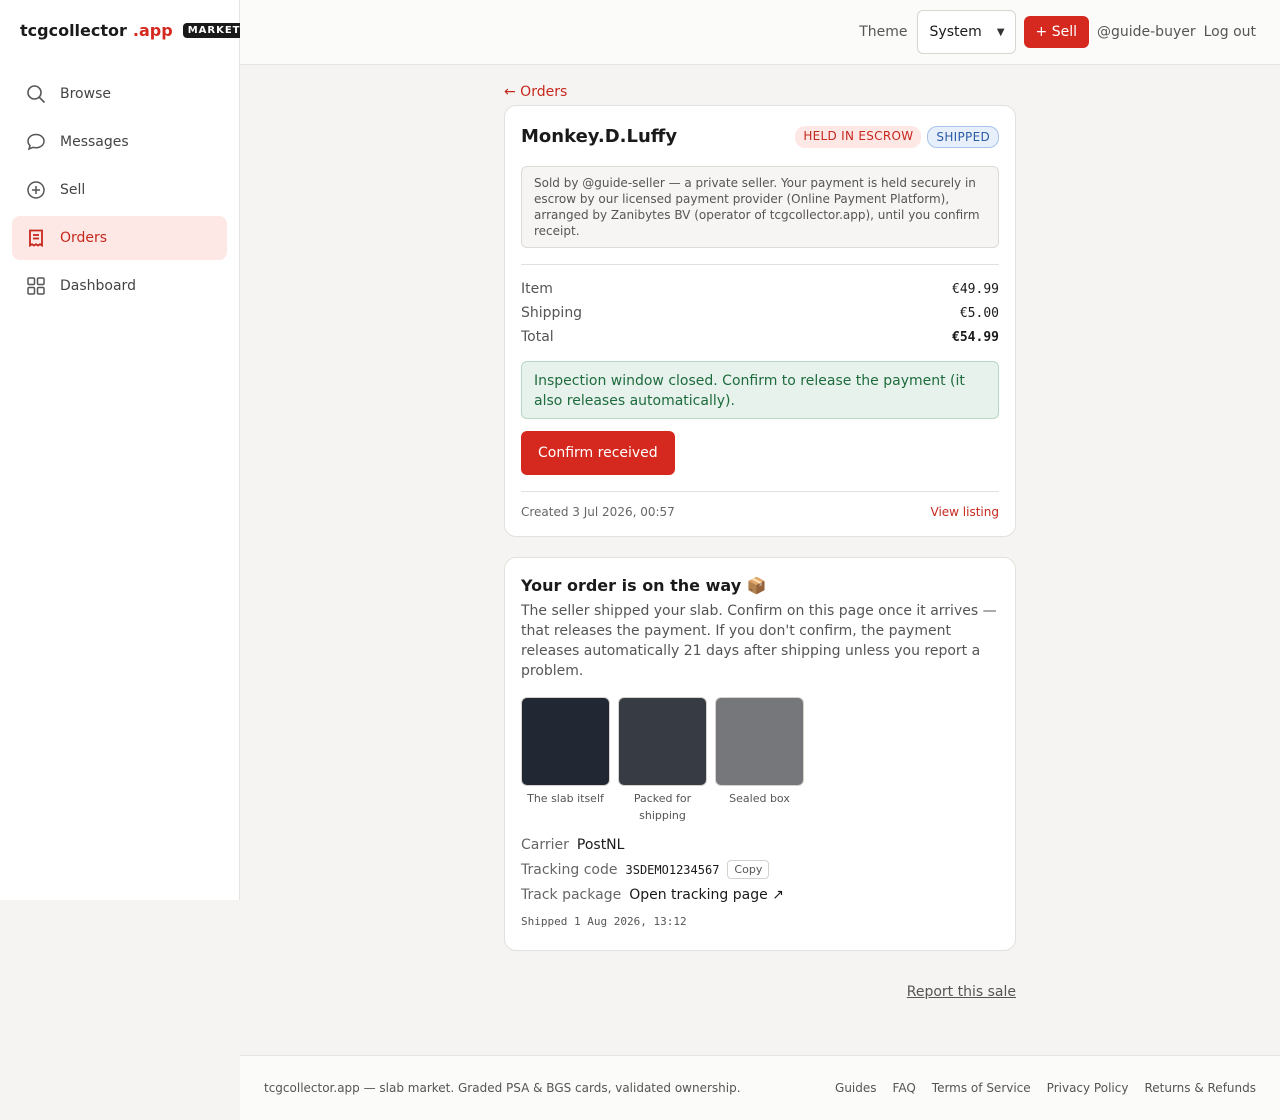 The image size is (1280, 1120). Describe the element at coordinates (748, 869) in the screenshot. I see `copy-tracking-button: Copy` at that location.